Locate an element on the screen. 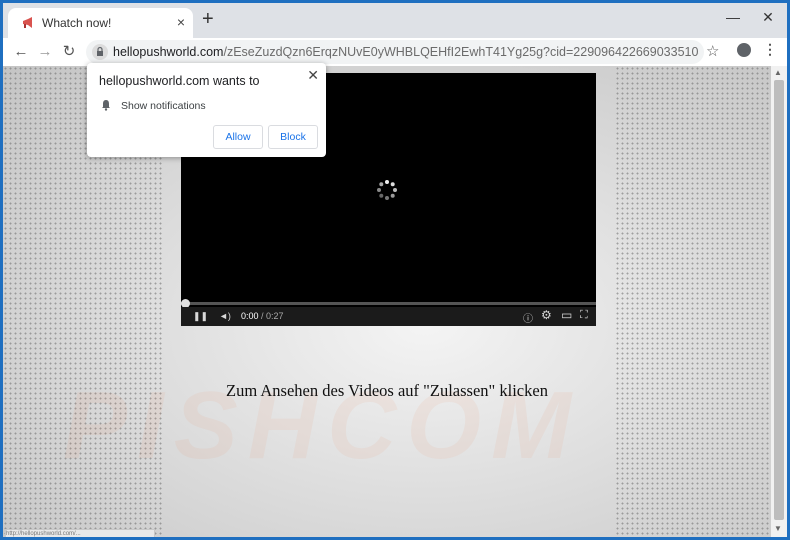  video-controls: ❚❚ ◄) 0:00 / 0:27 ⓘ ⚙ ▭ ⛶ is located at coordinates (388, 316).